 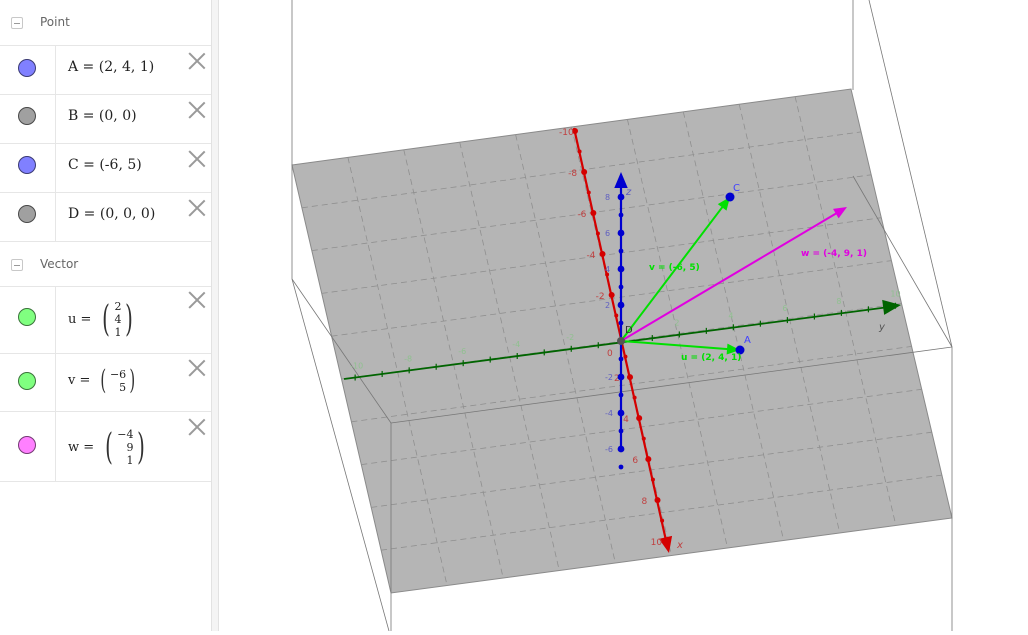 I want to click on x-tick-label: 10, so click(x=657, y=543).